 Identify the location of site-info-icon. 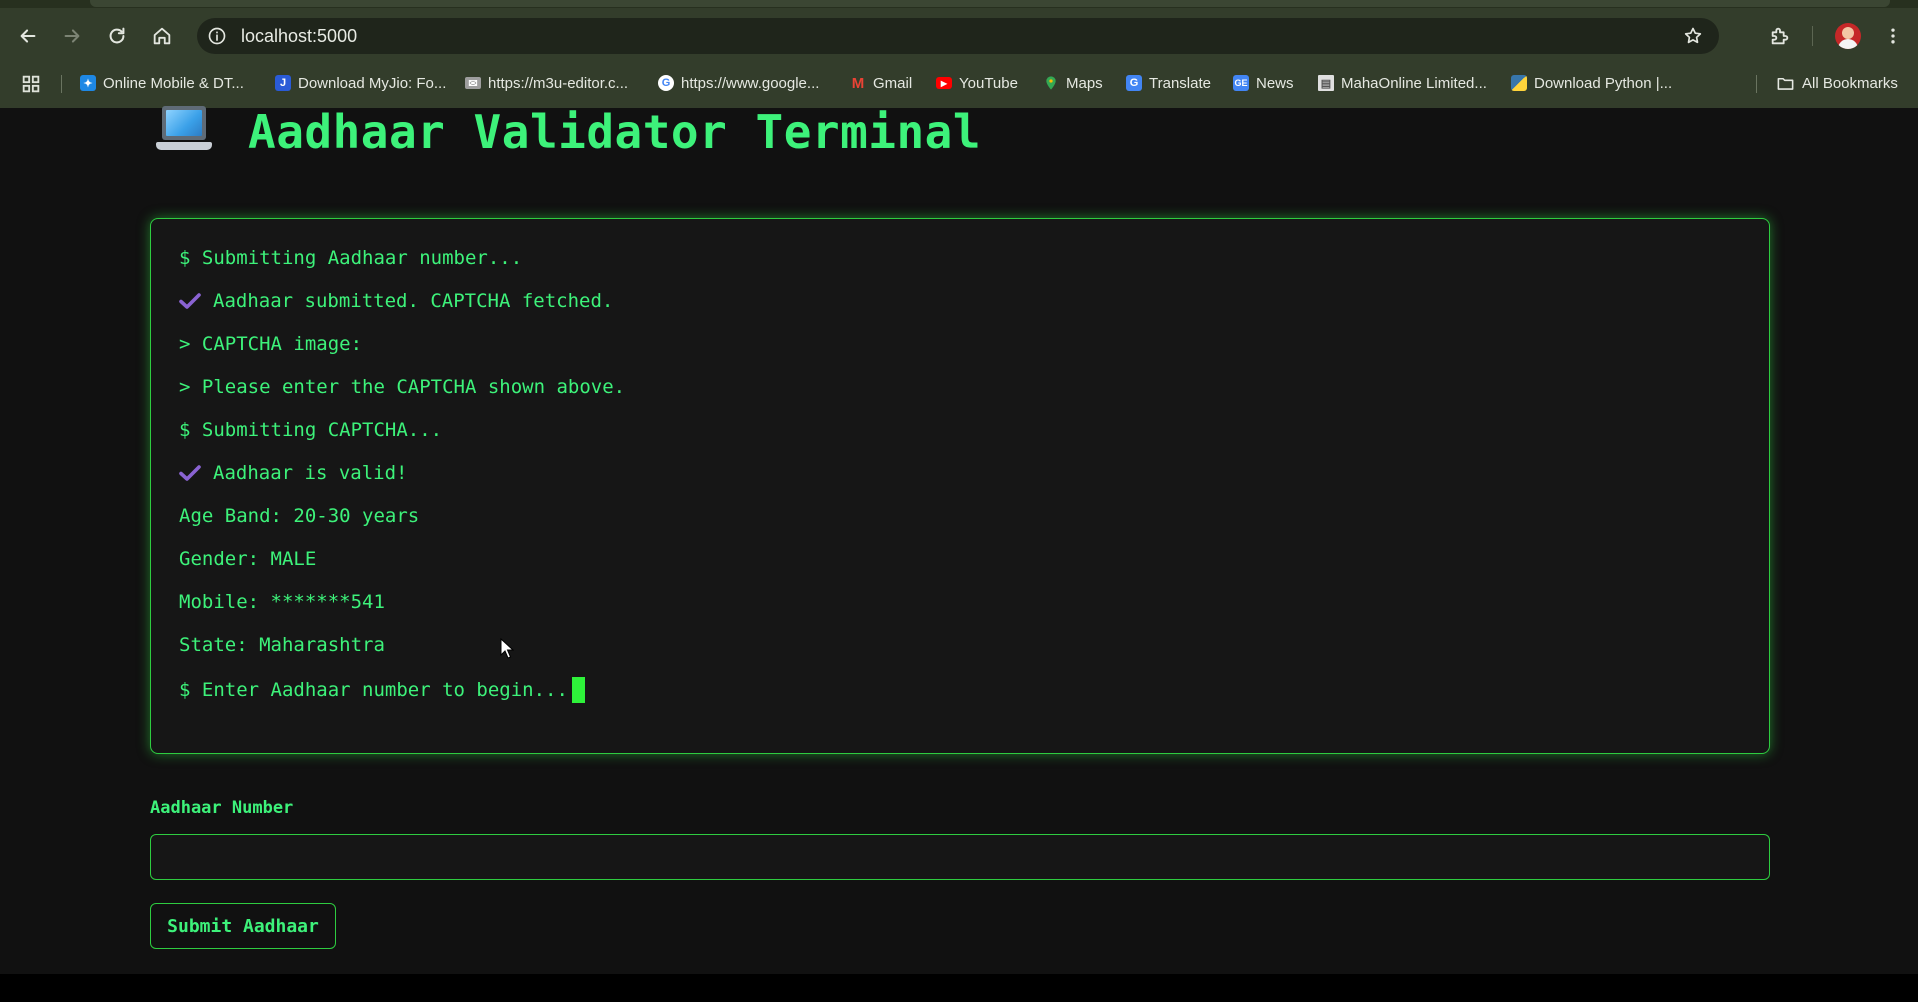
(217, 36).